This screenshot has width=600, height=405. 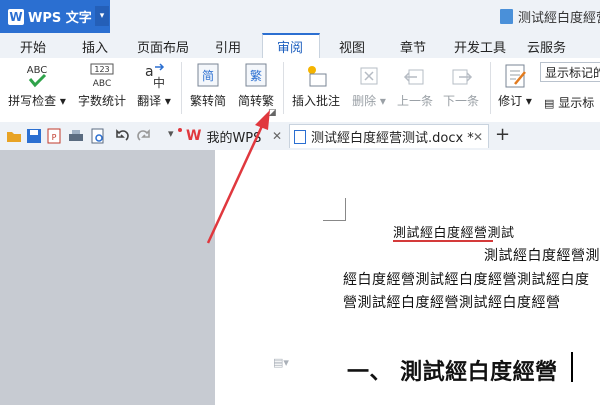 I want to click on spell-check-icon: ABC, so click(x=37, y=76).